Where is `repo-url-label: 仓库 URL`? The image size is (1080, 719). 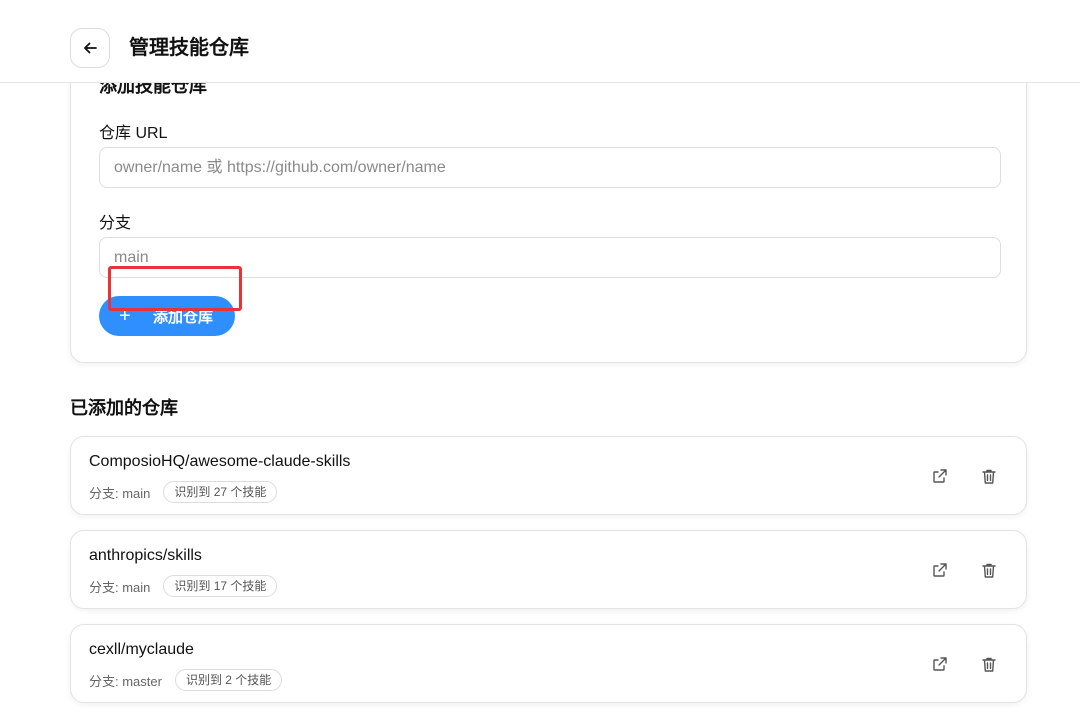
repo-url-label: 仓库 URL is located at coordinates (133, 133).